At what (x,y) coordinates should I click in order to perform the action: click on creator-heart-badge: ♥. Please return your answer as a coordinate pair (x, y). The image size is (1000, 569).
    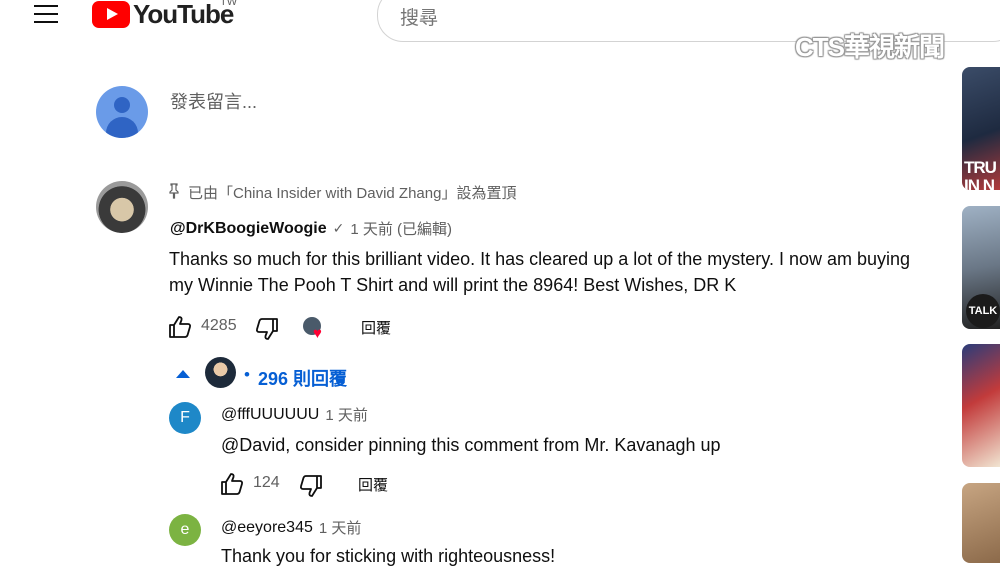
    Looking at the image, I should click on (315, 329).